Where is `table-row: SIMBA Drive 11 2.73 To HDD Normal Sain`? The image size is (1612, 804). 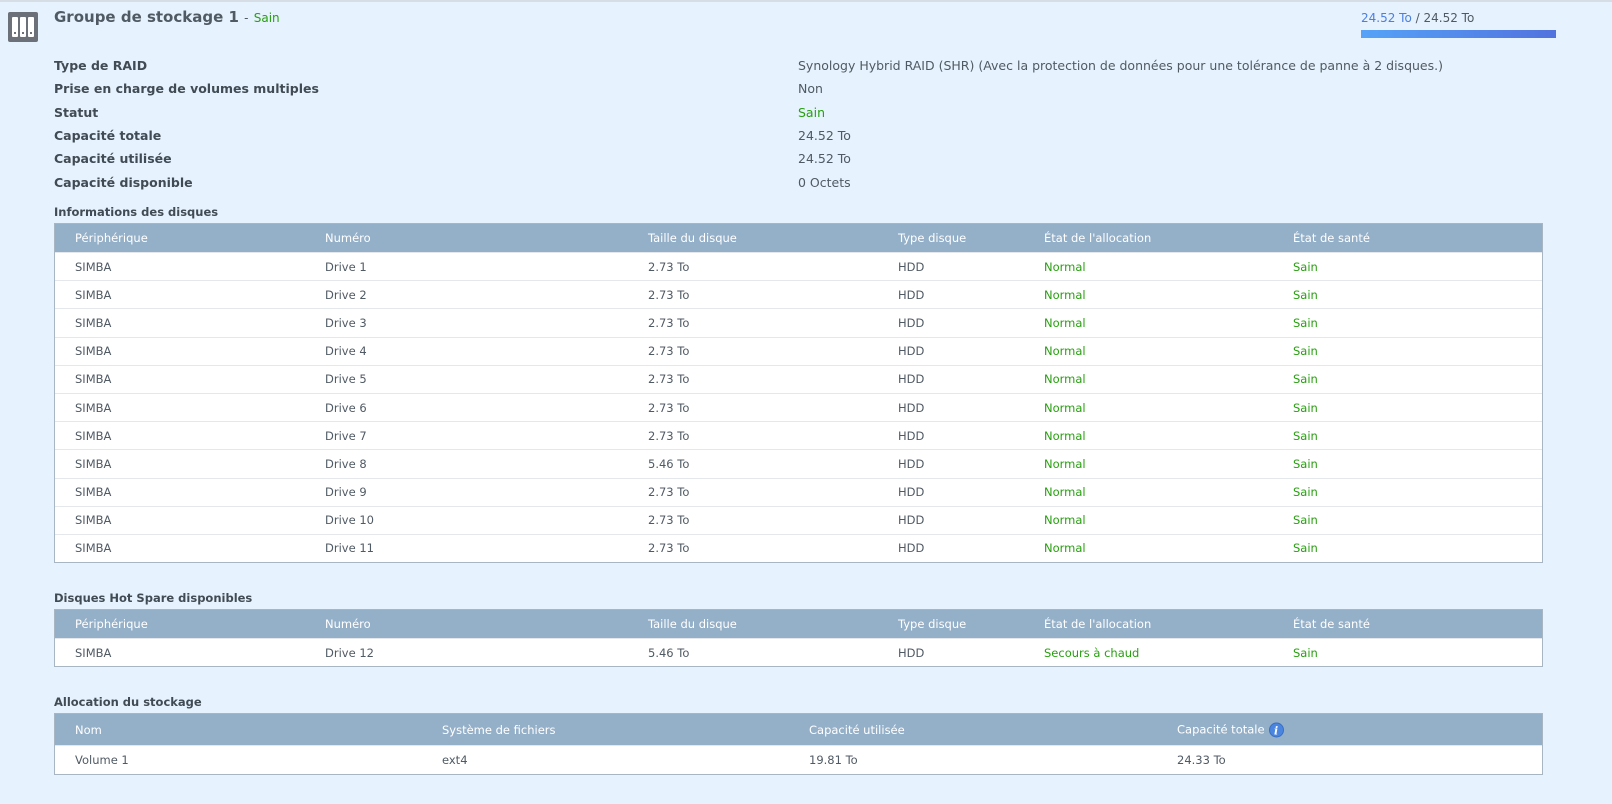 table-row: SIMBA Drive 11 2.73 To HDD Normal Sain is located at coordinates (798, 547).